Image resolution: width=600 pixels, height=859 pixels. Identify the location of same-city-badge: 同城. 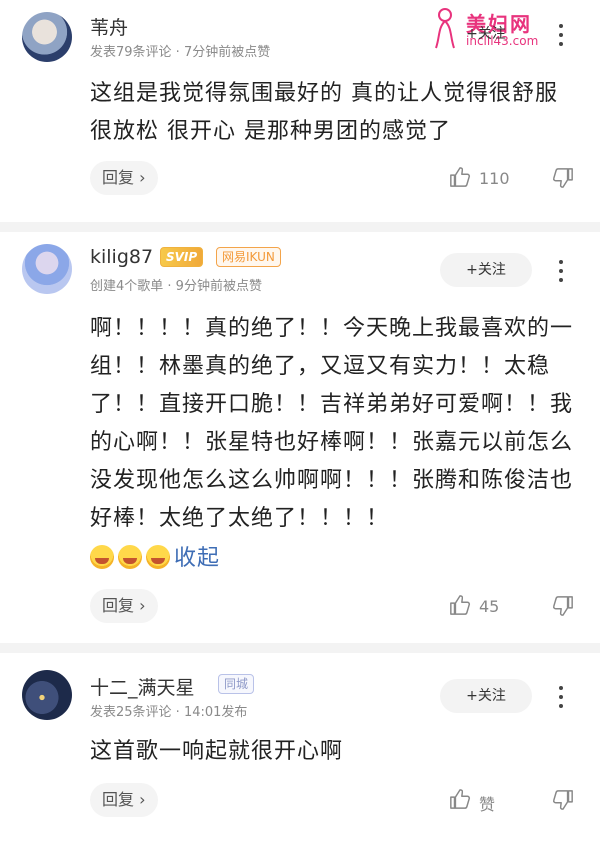
(236, 684).